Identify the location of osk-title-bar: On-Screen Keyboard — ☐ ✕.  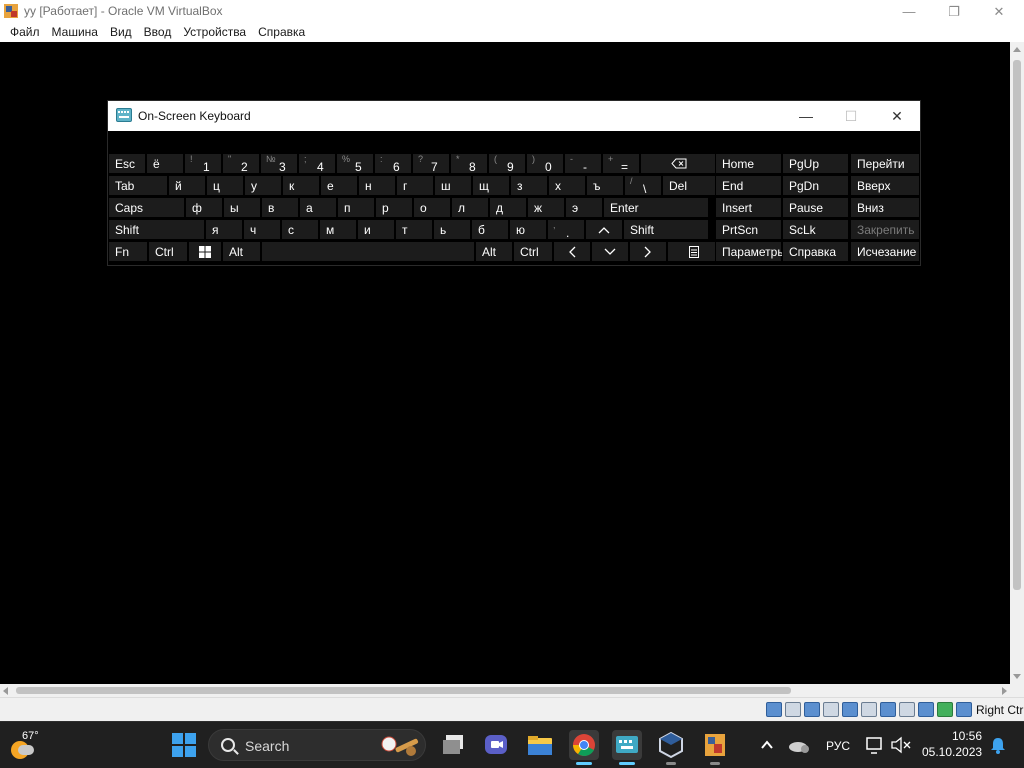
(514, 116).